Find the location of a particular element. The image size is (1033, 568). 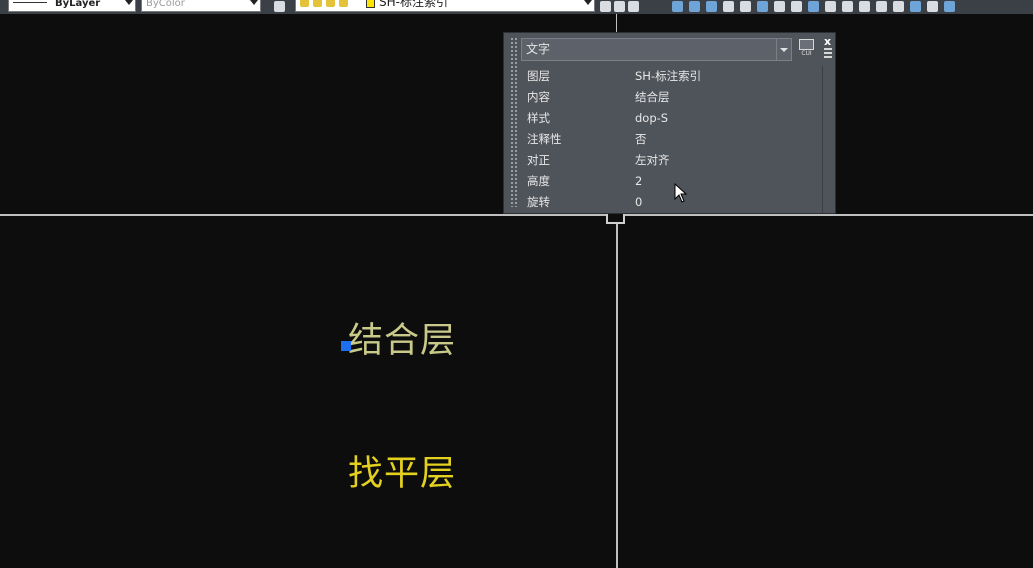

linetype-value: ByLayer is located at coordinates (78, 4).